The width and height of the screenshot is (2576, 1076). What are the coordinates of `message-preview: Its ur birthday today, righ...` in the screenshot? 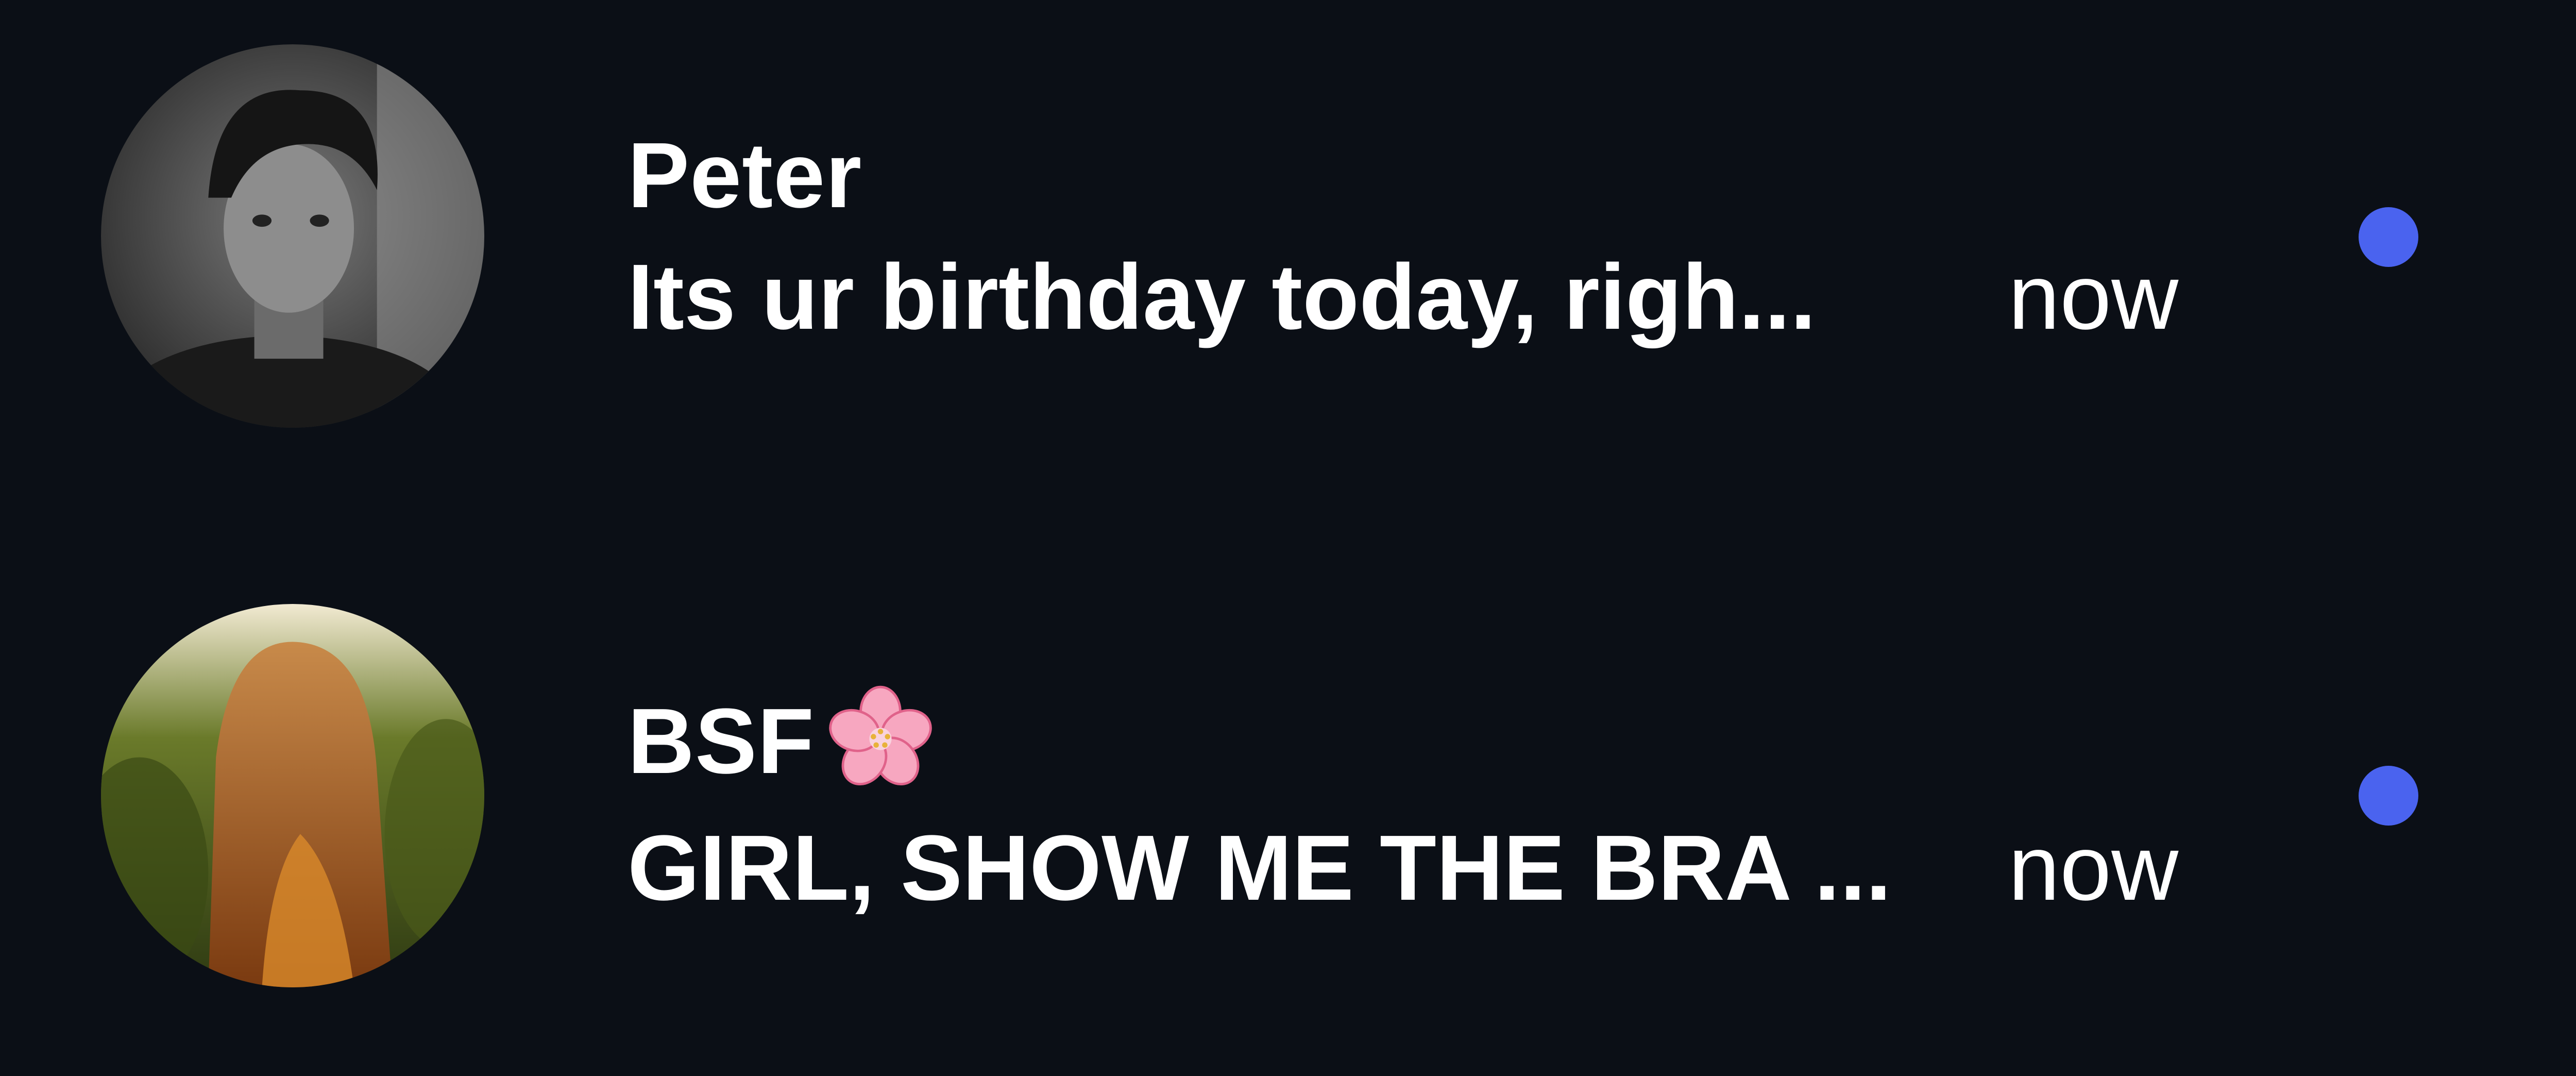 It's located at (1222, 297).